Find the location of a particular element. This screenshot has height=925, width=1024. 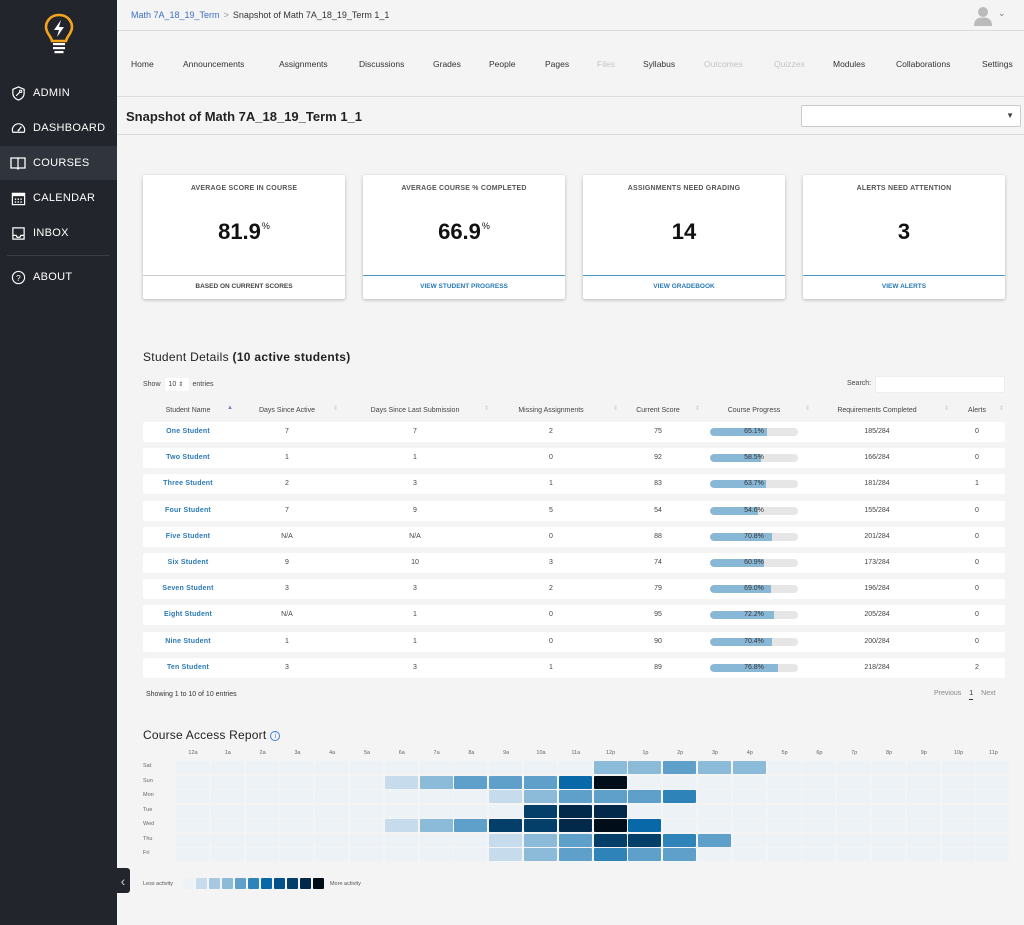

column-header: Alerts is located at coordinates (970, 410).